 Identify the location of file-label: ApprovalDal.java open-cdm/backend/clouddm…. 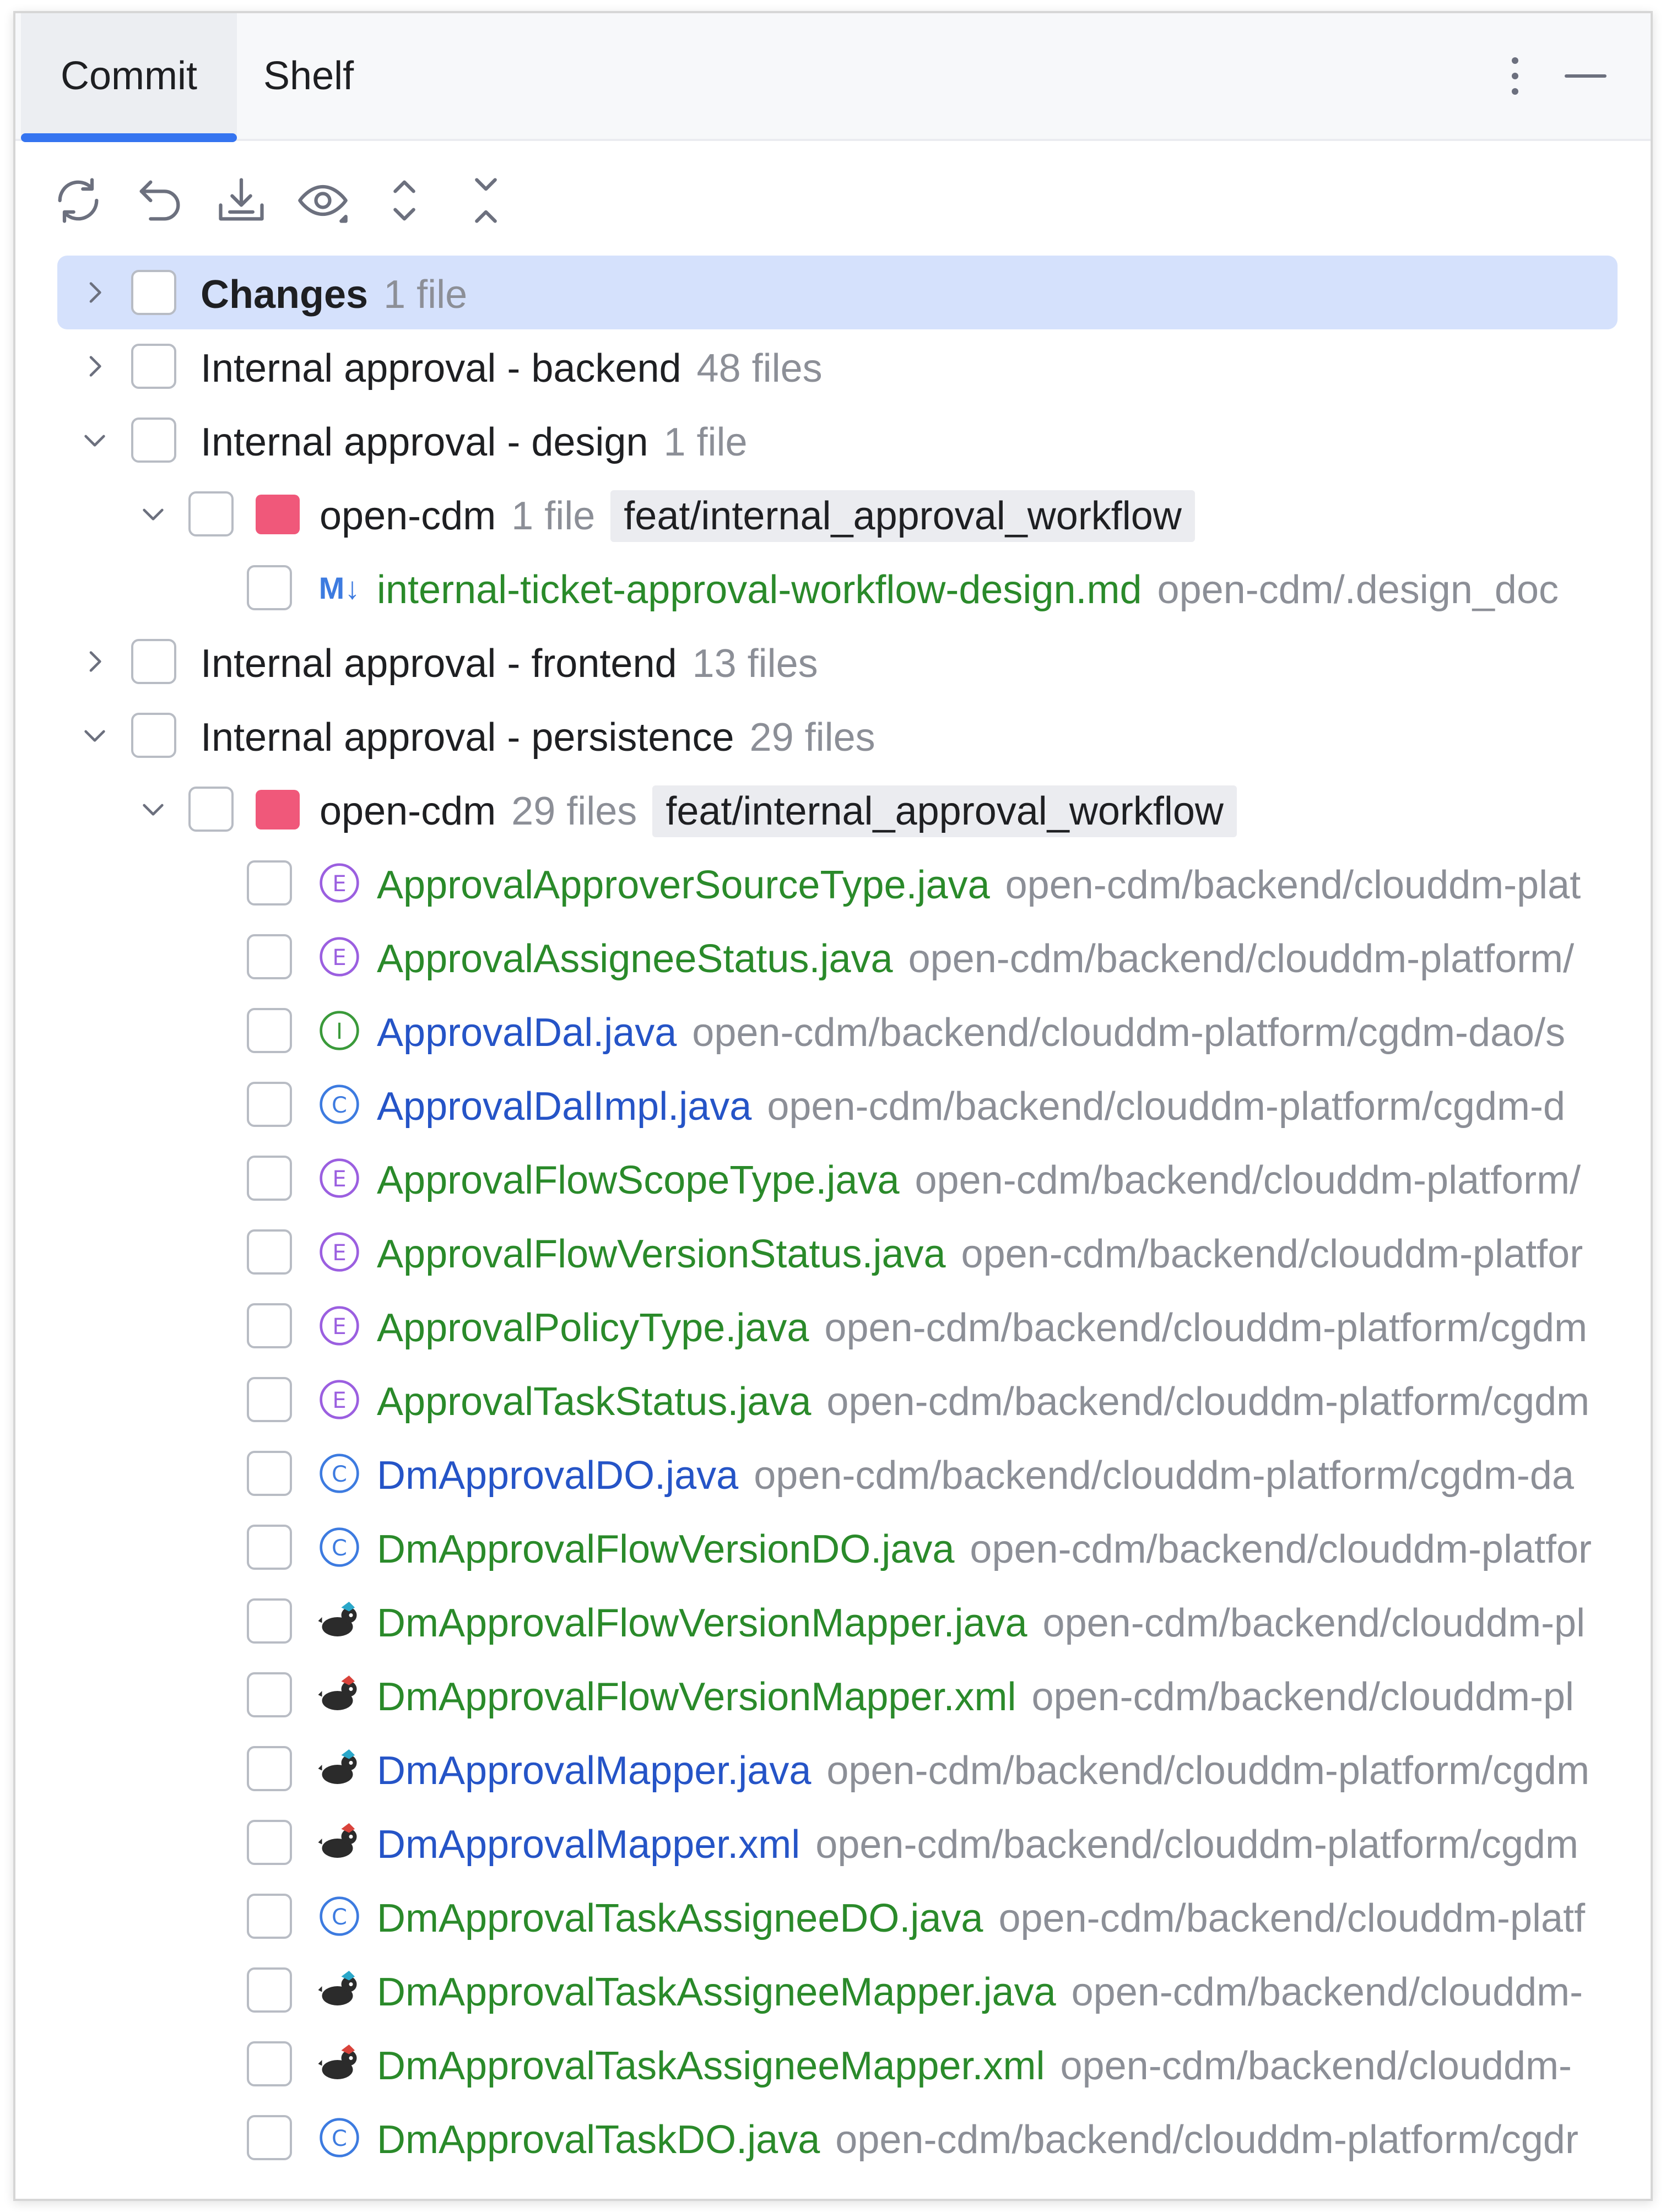
(971, 1032).